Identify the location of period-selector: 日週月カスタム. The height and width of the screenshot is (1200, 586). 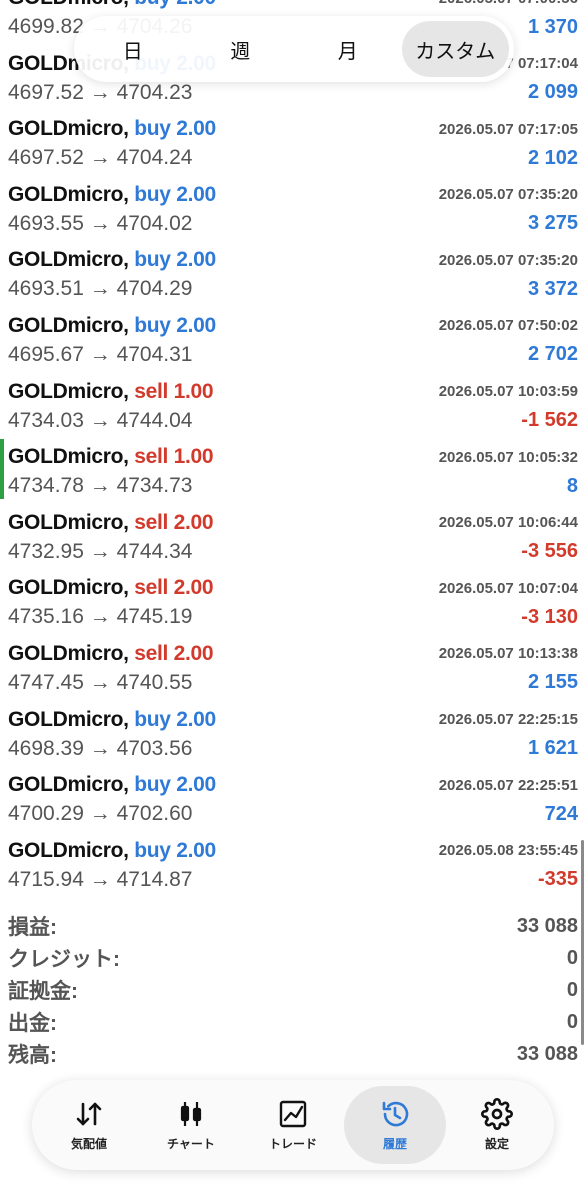
(294, 49).